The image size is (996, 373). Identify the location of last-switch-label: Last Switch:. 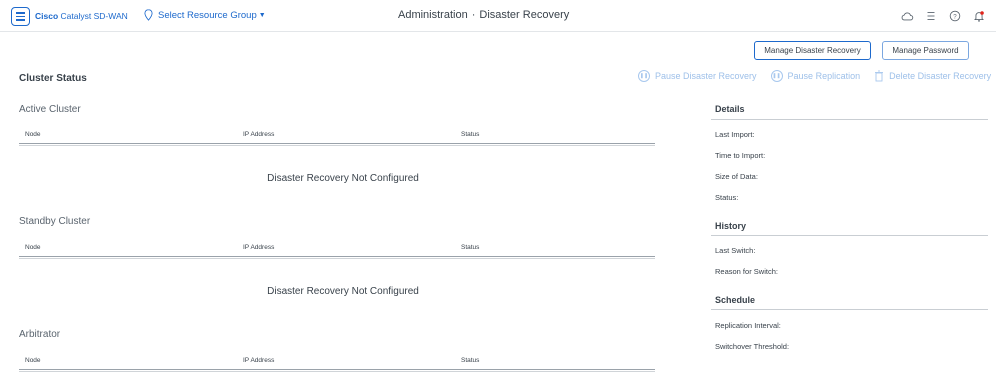
(735, 250).